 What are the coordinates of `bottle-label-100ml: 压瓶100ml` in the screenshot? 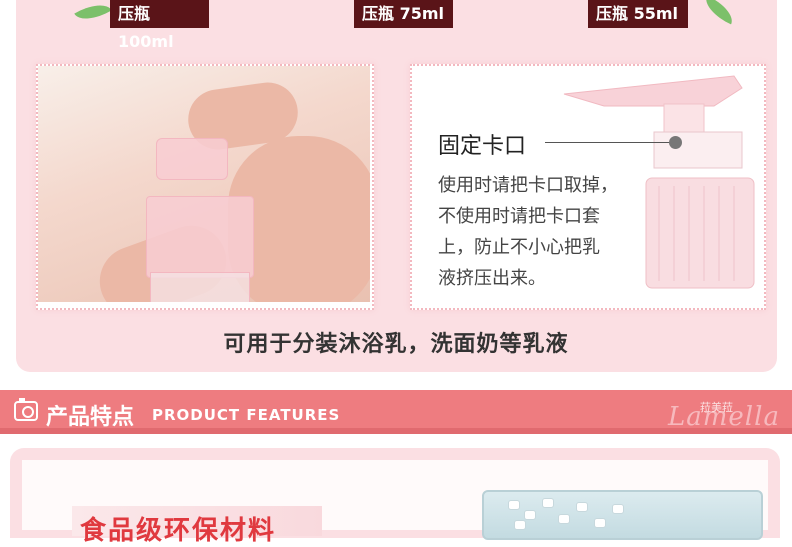 It's located at (159, 25).